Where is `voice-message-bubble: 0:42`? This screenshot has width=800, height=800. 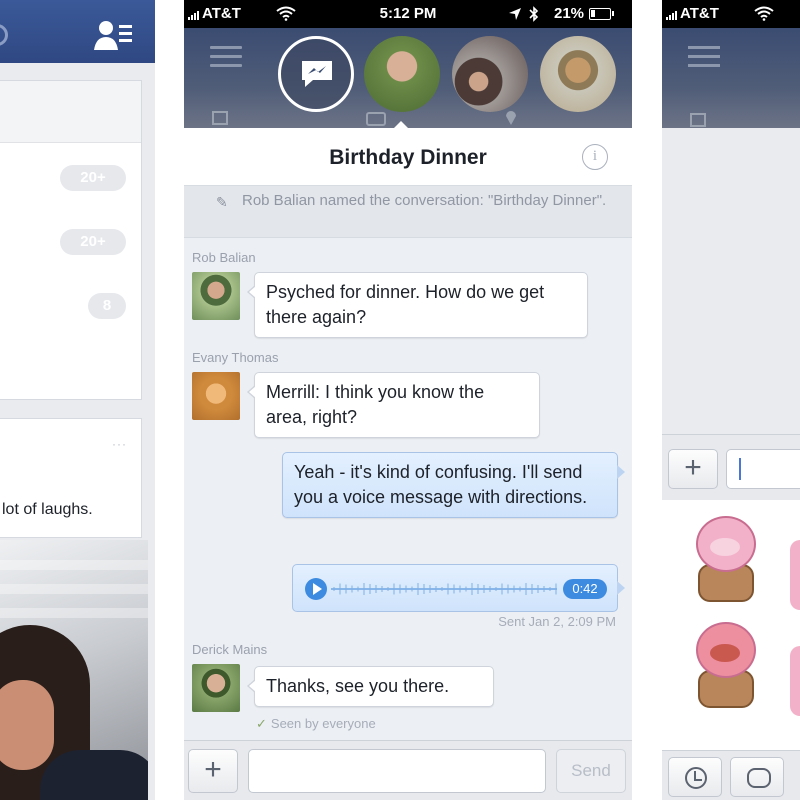 voice-message-bubble: 0:42 is located at coordinates (458, 588).